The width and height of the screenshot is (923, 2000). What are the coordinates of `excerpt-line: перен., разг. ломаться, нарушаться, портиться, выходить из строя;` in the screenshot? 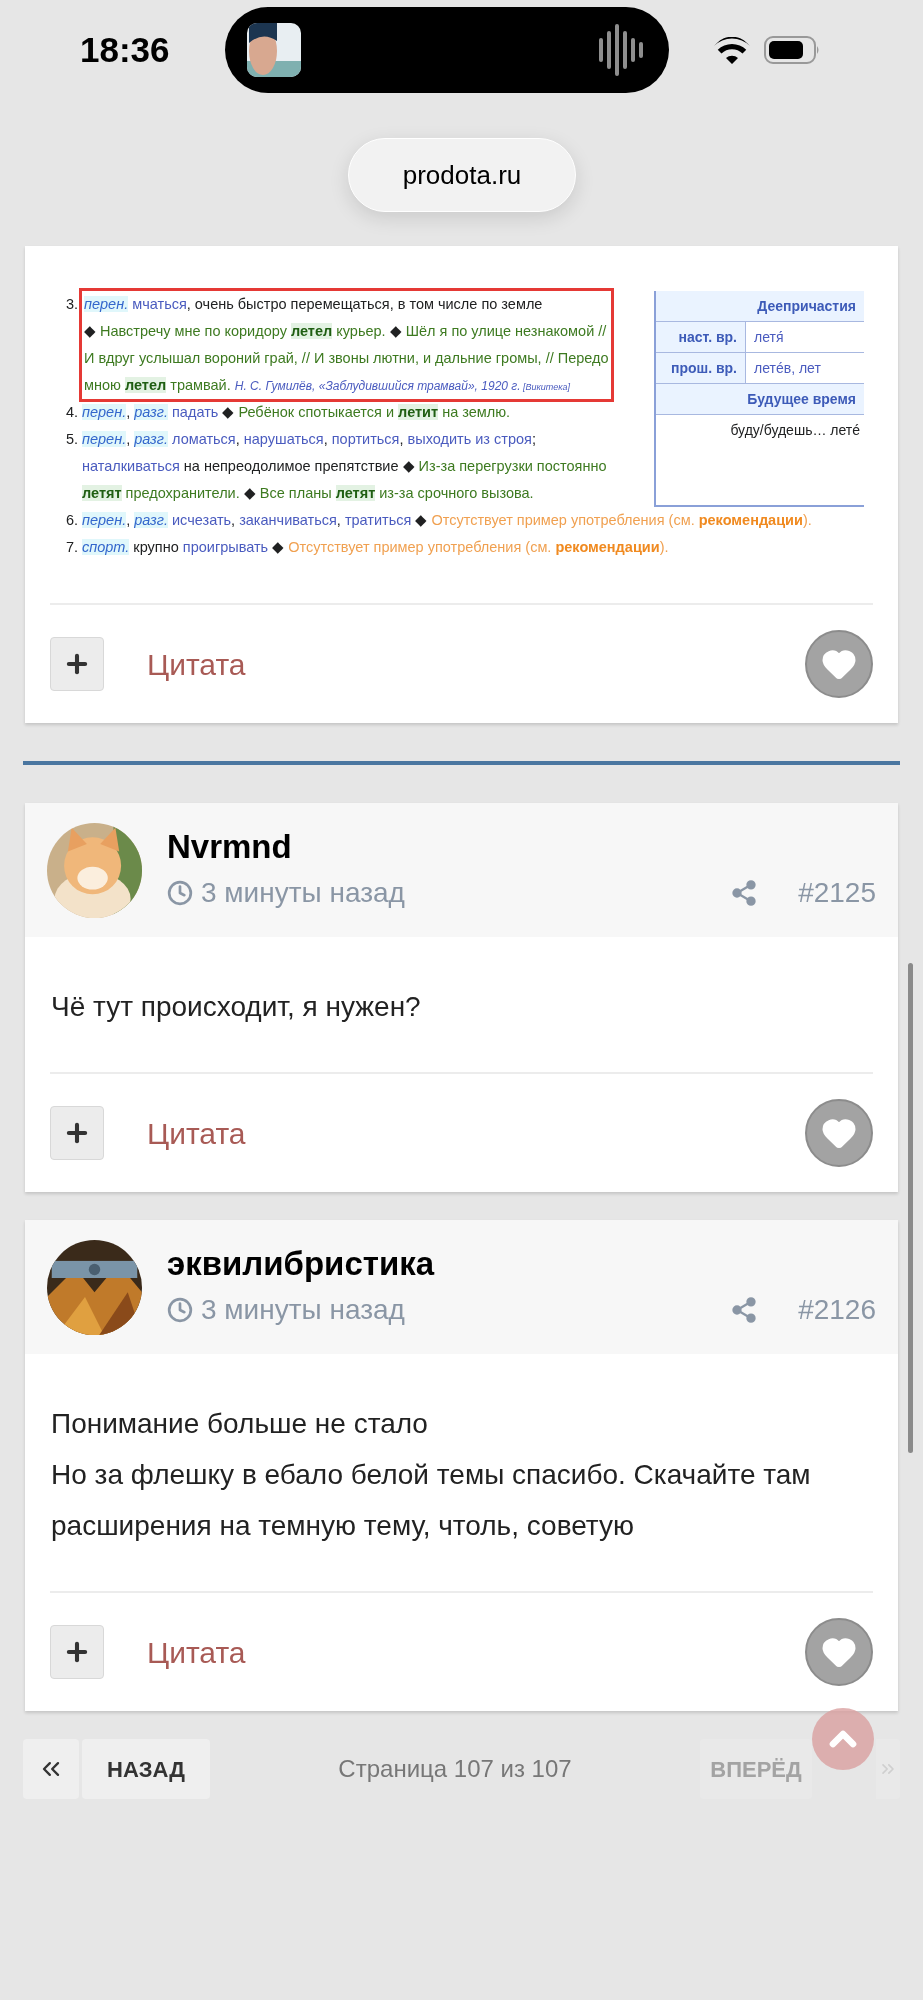 It's located at (309, 439).